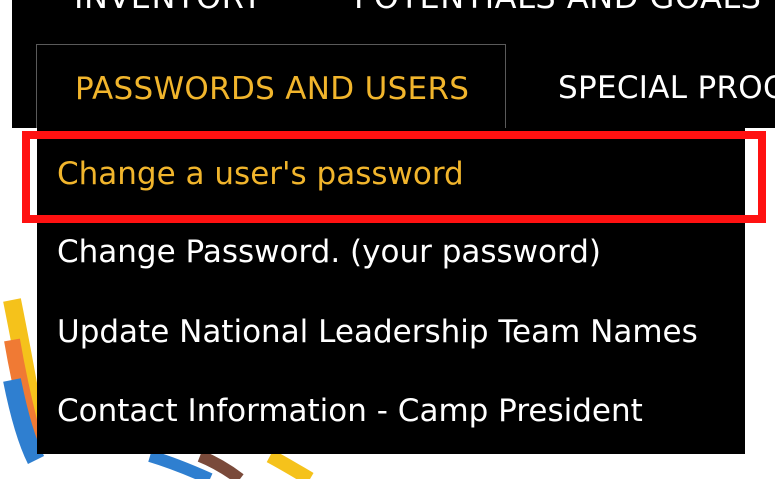  I want to click on nav-item-inventory: INVENTORY, so click(168, 8).